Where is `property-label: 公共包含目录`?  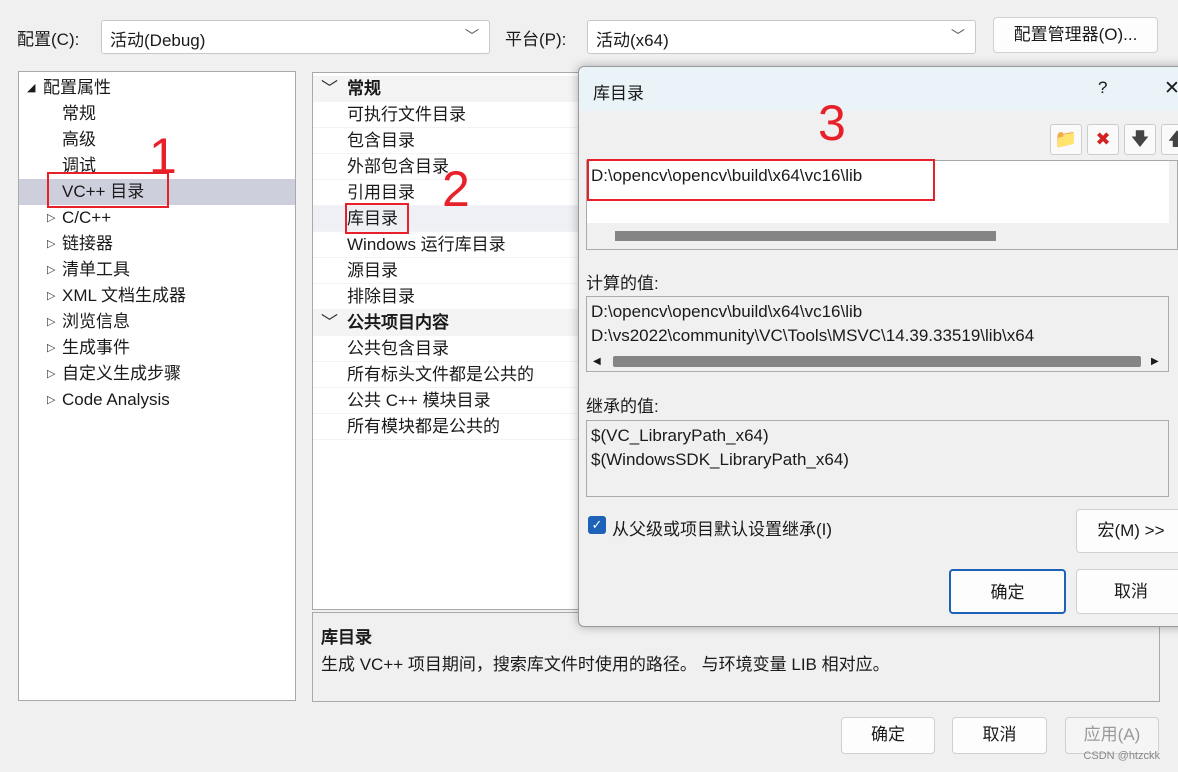
property-label: 公共包含目录 is located at coordinates (398, 348).